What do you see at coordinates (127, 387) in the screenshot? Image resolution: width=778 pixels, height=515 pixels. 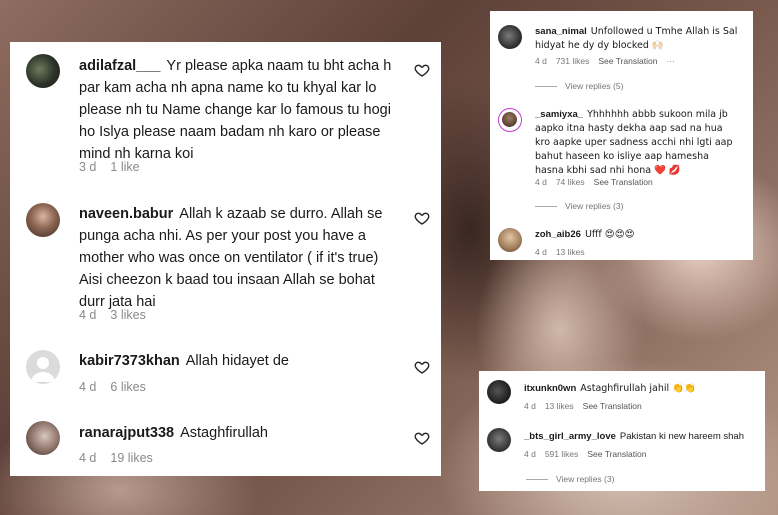 I see `comment-likes: 6 likes` at bounding box center [127, 387].